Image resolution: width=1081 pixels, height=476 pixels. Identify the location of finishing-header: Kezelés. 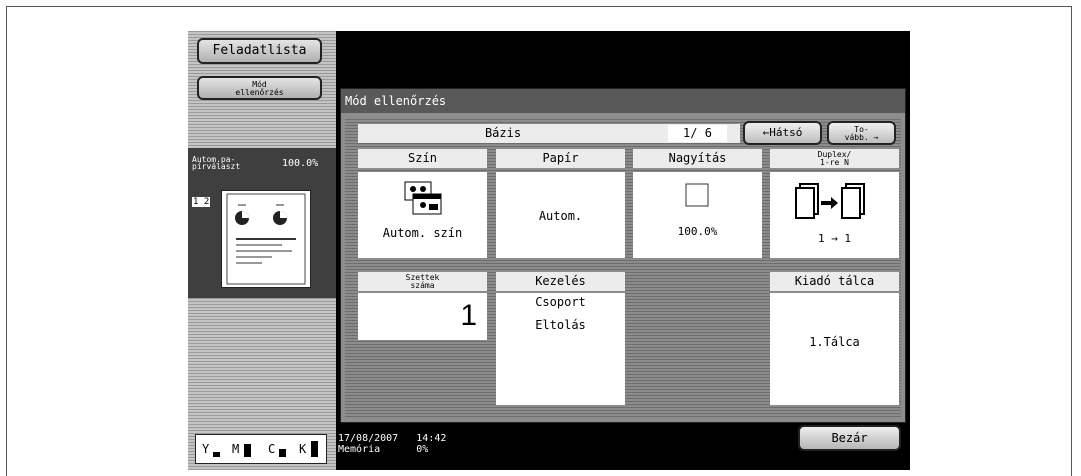
(560, 281).